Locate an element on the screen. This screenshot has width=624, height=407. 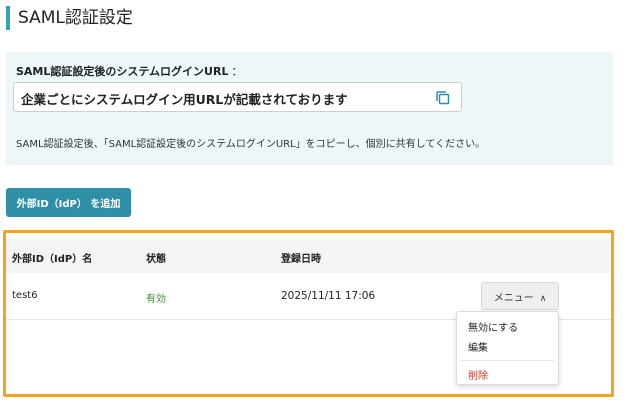
page-title: SAML認証設定 is located at coordinates (69, 18).